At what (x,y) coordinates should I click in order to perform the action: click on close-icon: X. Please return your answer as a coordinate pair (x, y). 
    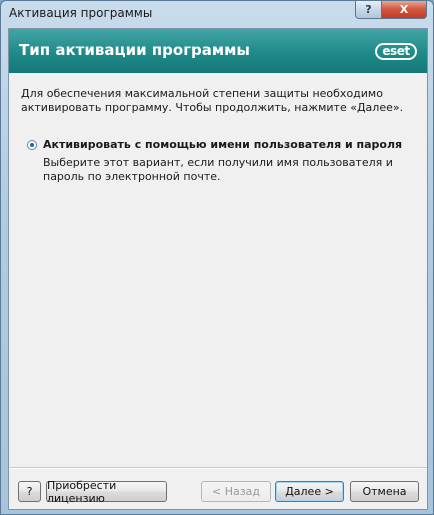
    Looking at the image, I should click on (404, 9).